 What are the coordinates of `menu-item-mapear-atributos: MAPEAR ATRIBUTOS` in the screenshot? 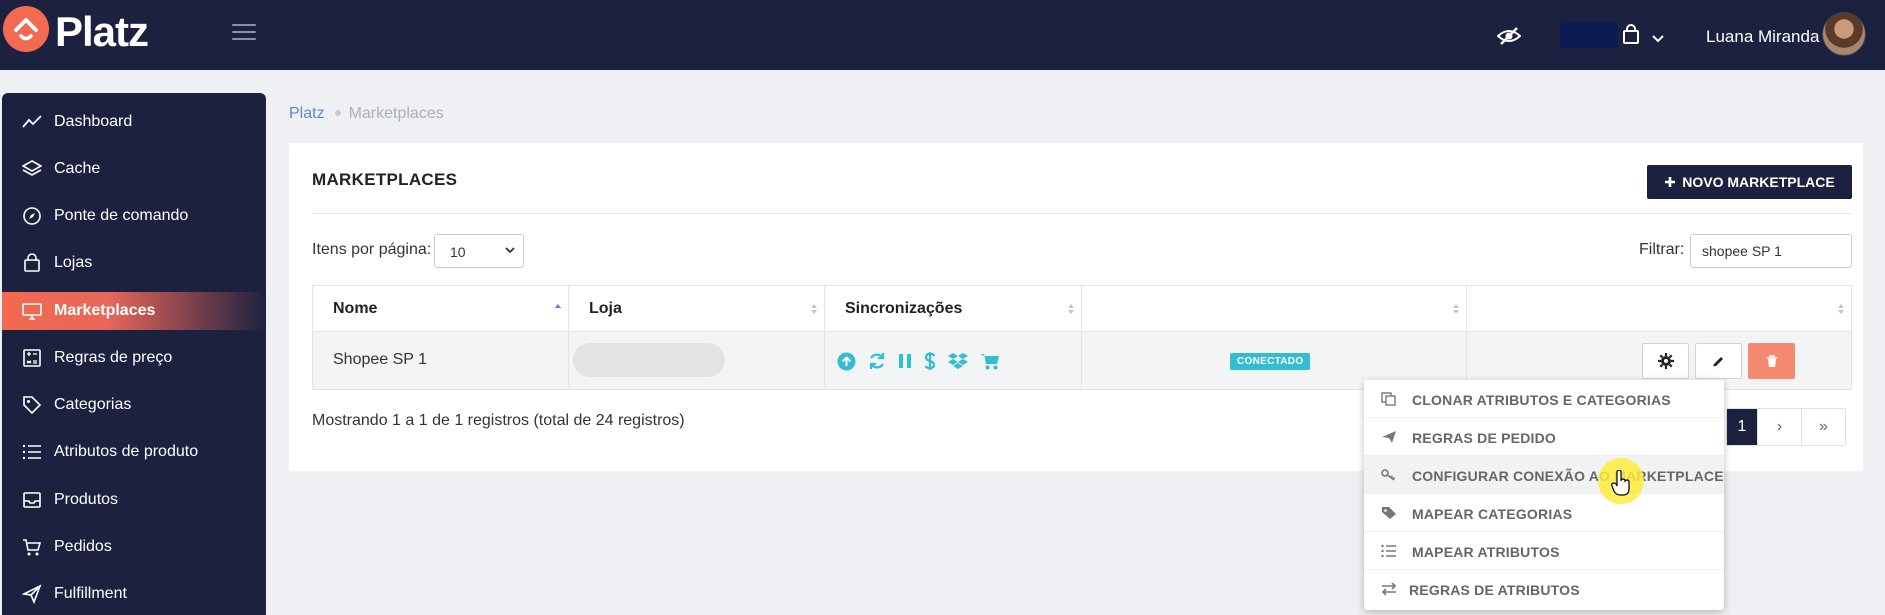 It's located at (1544, 551).